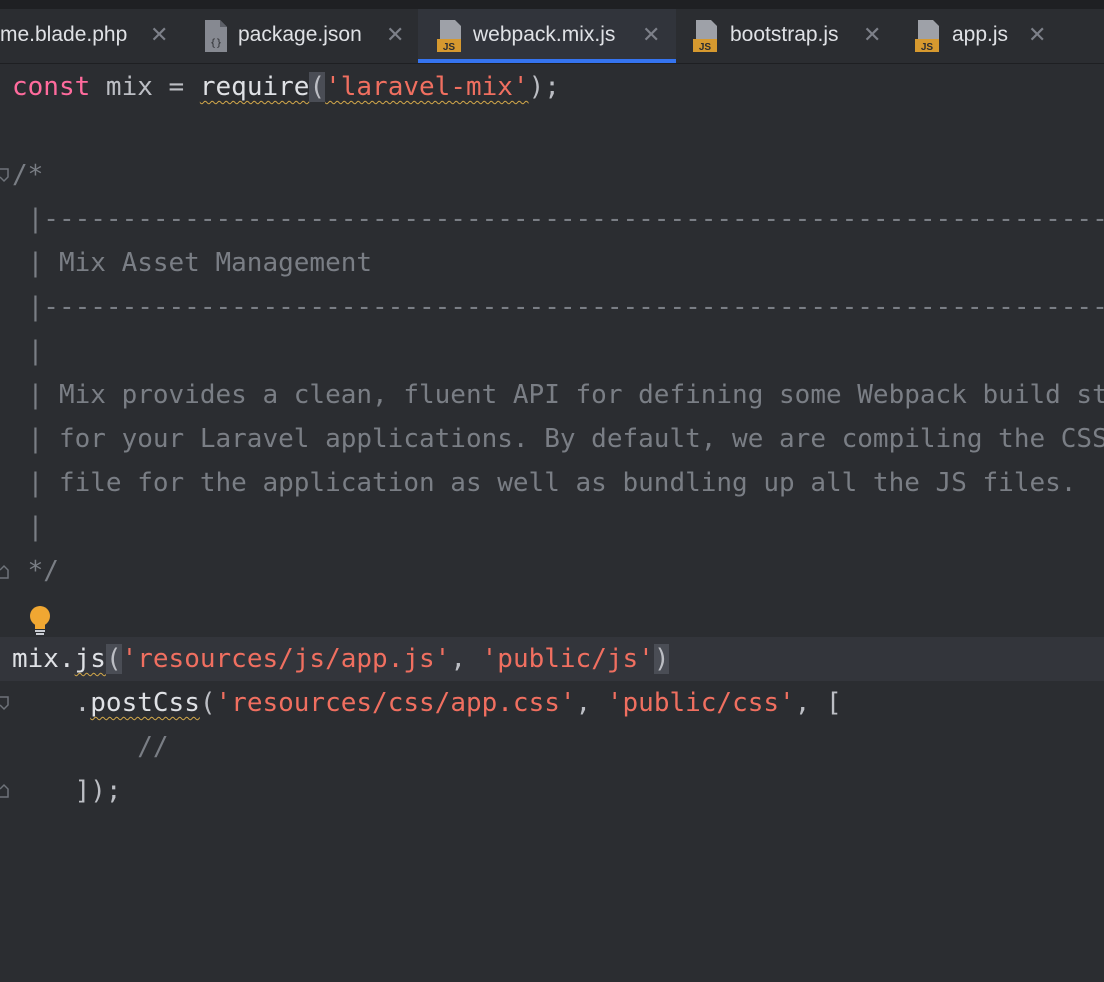 This screenshot has width=1104, height=982. What do you see at coordinates (254, 87) in the screenshot?
I see `function-token: require` at bounding box center [254, 87].